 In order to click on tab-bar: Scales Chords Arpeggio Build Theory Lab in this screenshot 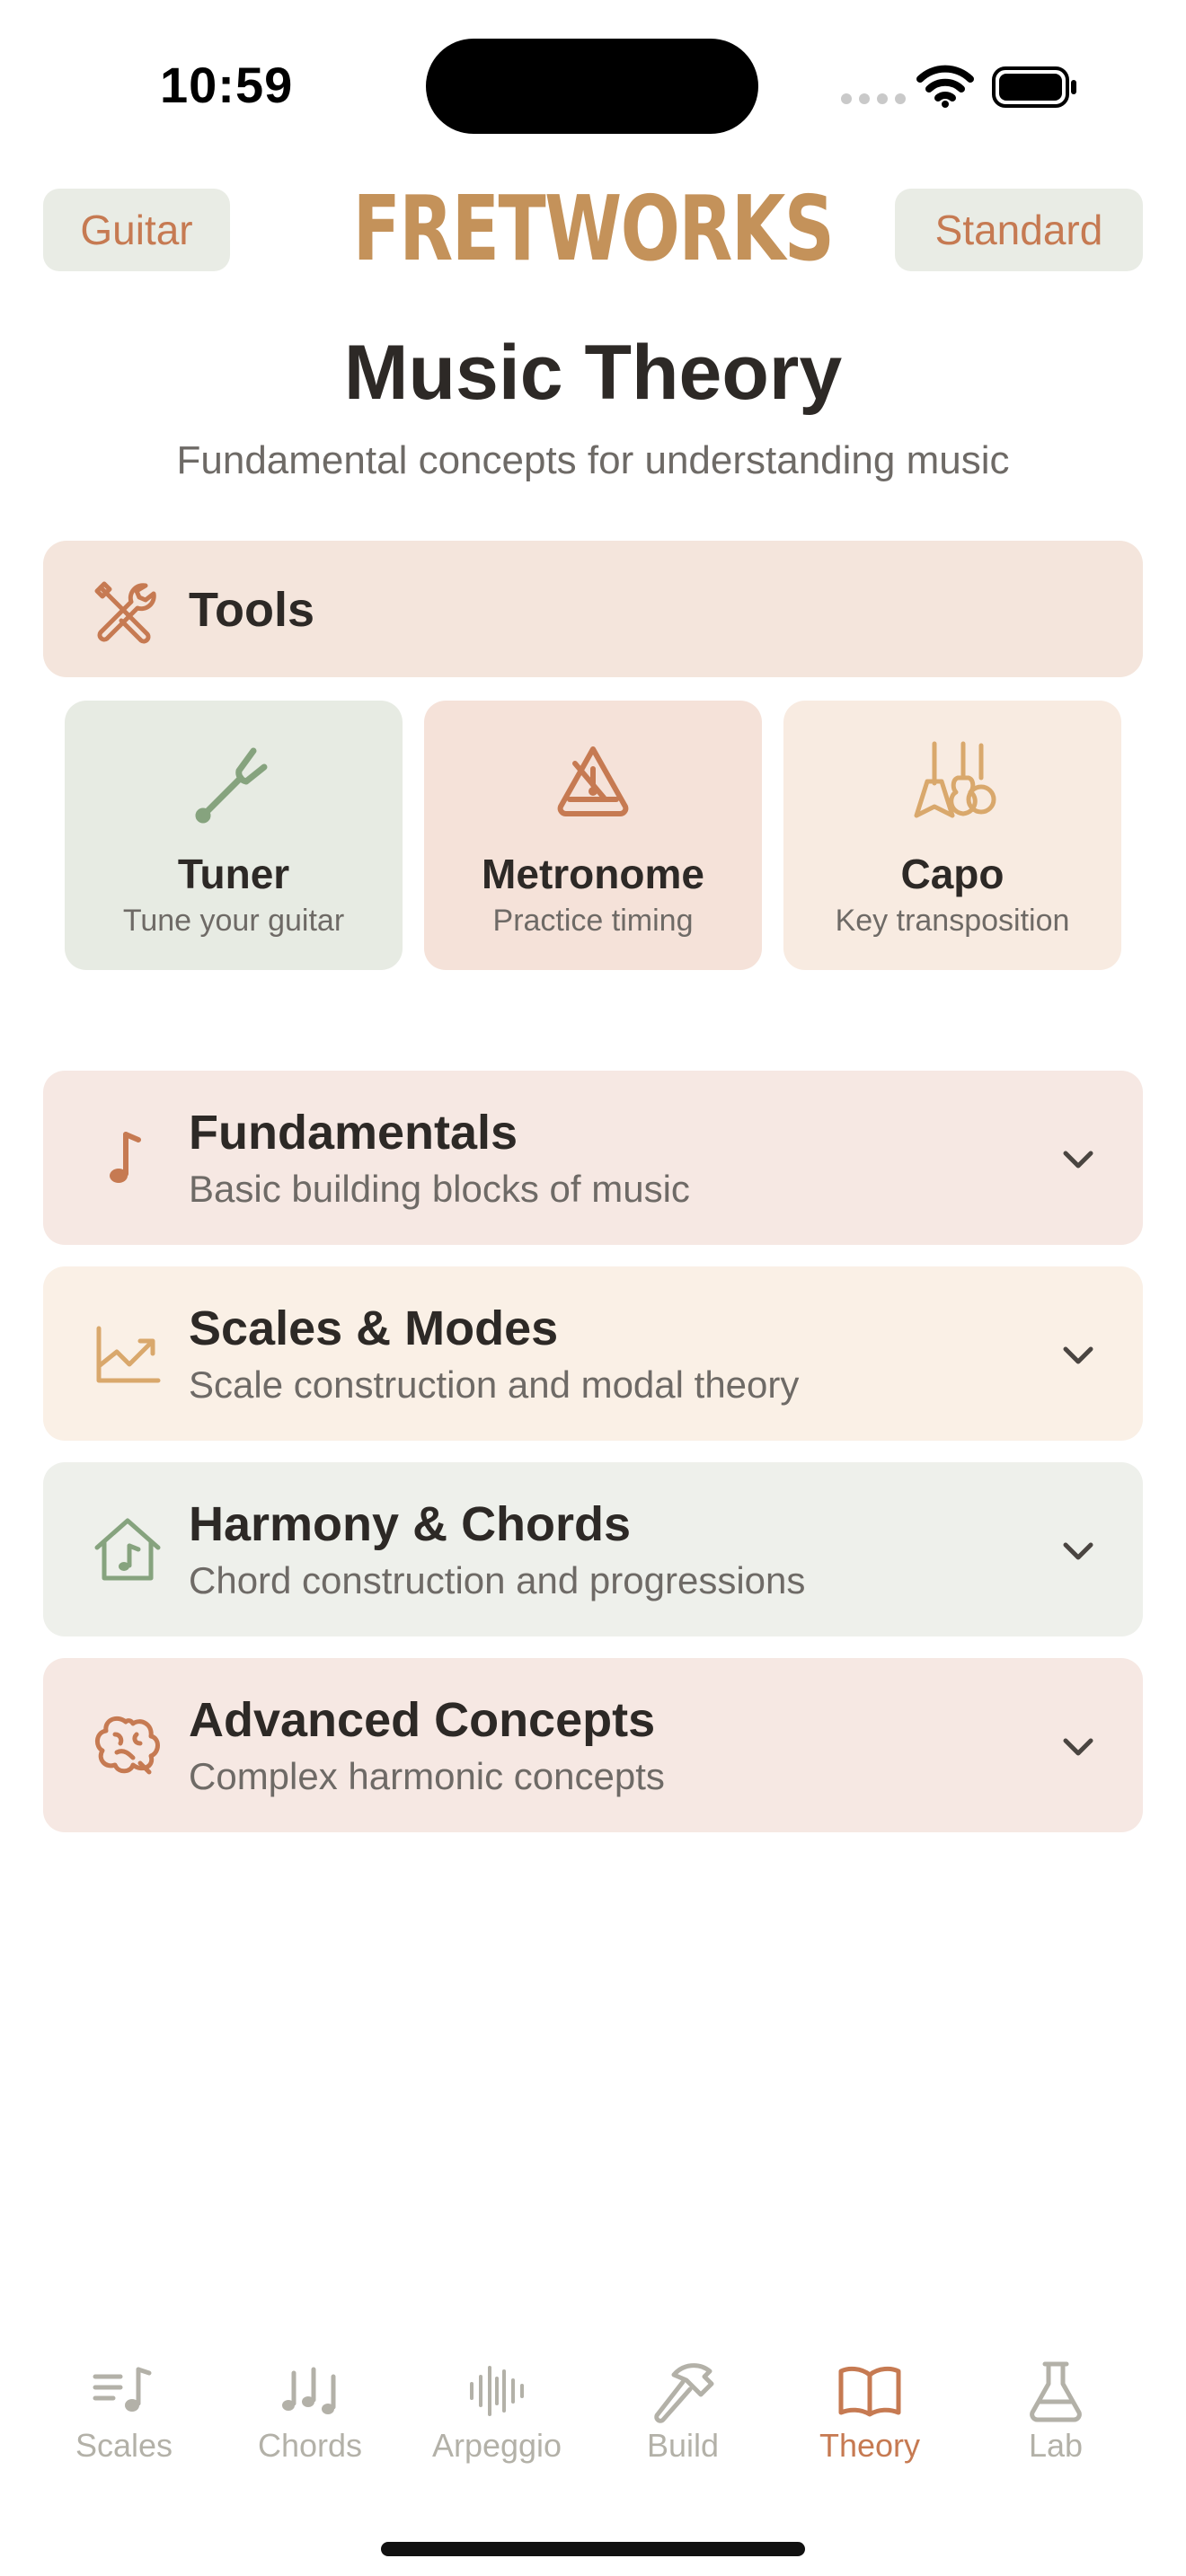, I will do `click(593, 2407)`.